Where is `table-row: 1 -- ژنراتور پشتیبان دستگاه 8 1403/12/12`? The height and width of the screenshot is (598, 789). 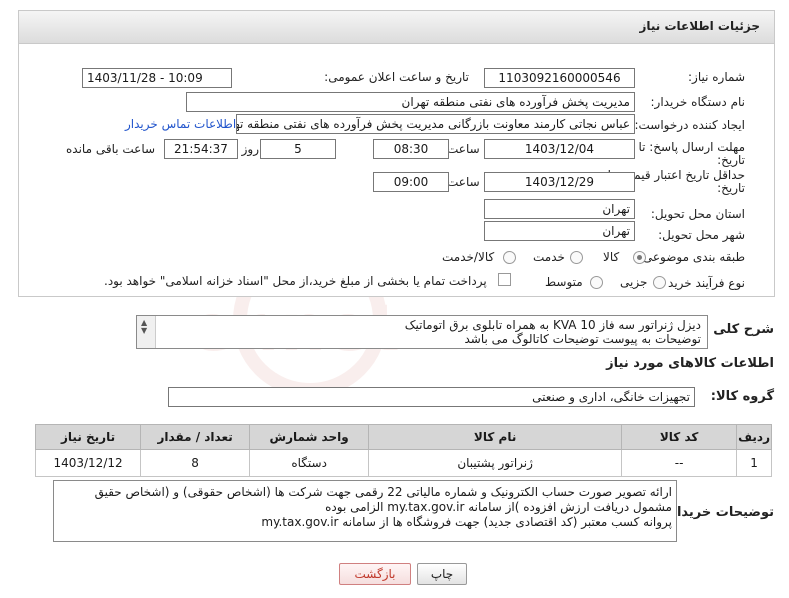 table-row: 1 -- ژنراتور پشتیبان دستگاه 8 1403/12/12 is located at coordinates (403, 463).